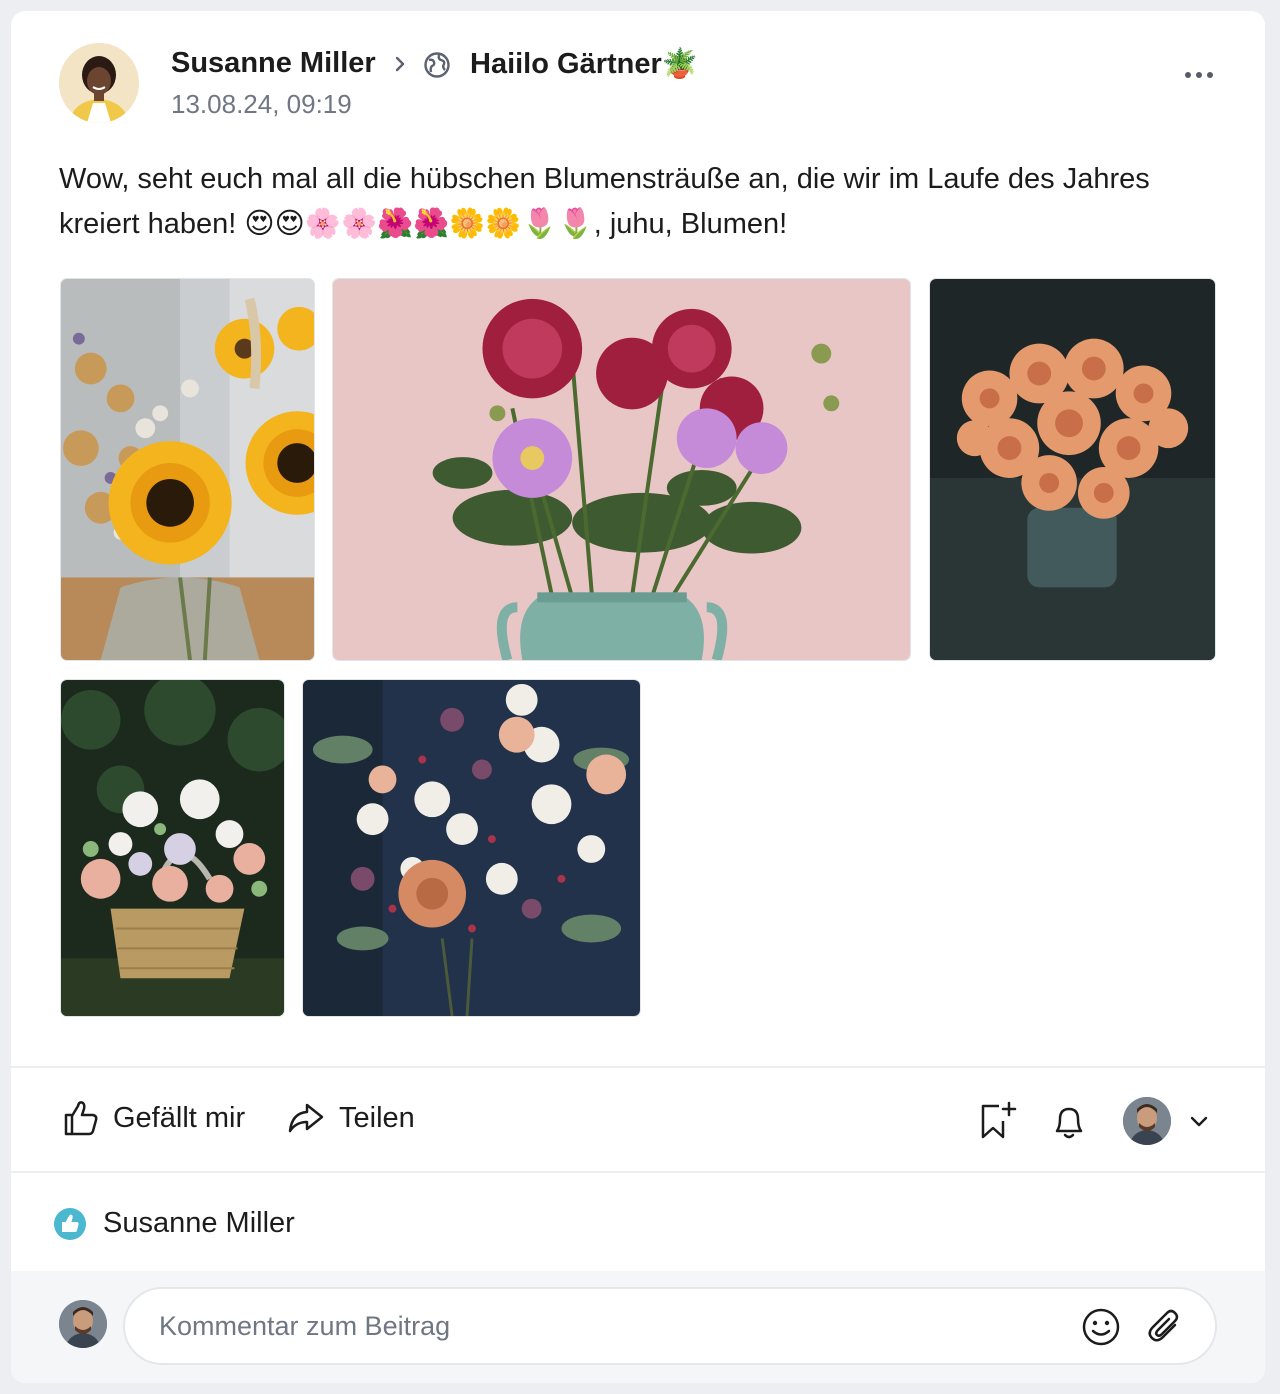 The image size is (1280, 1394). I want to click on thumbs-up-icon, so click(81, 1118).